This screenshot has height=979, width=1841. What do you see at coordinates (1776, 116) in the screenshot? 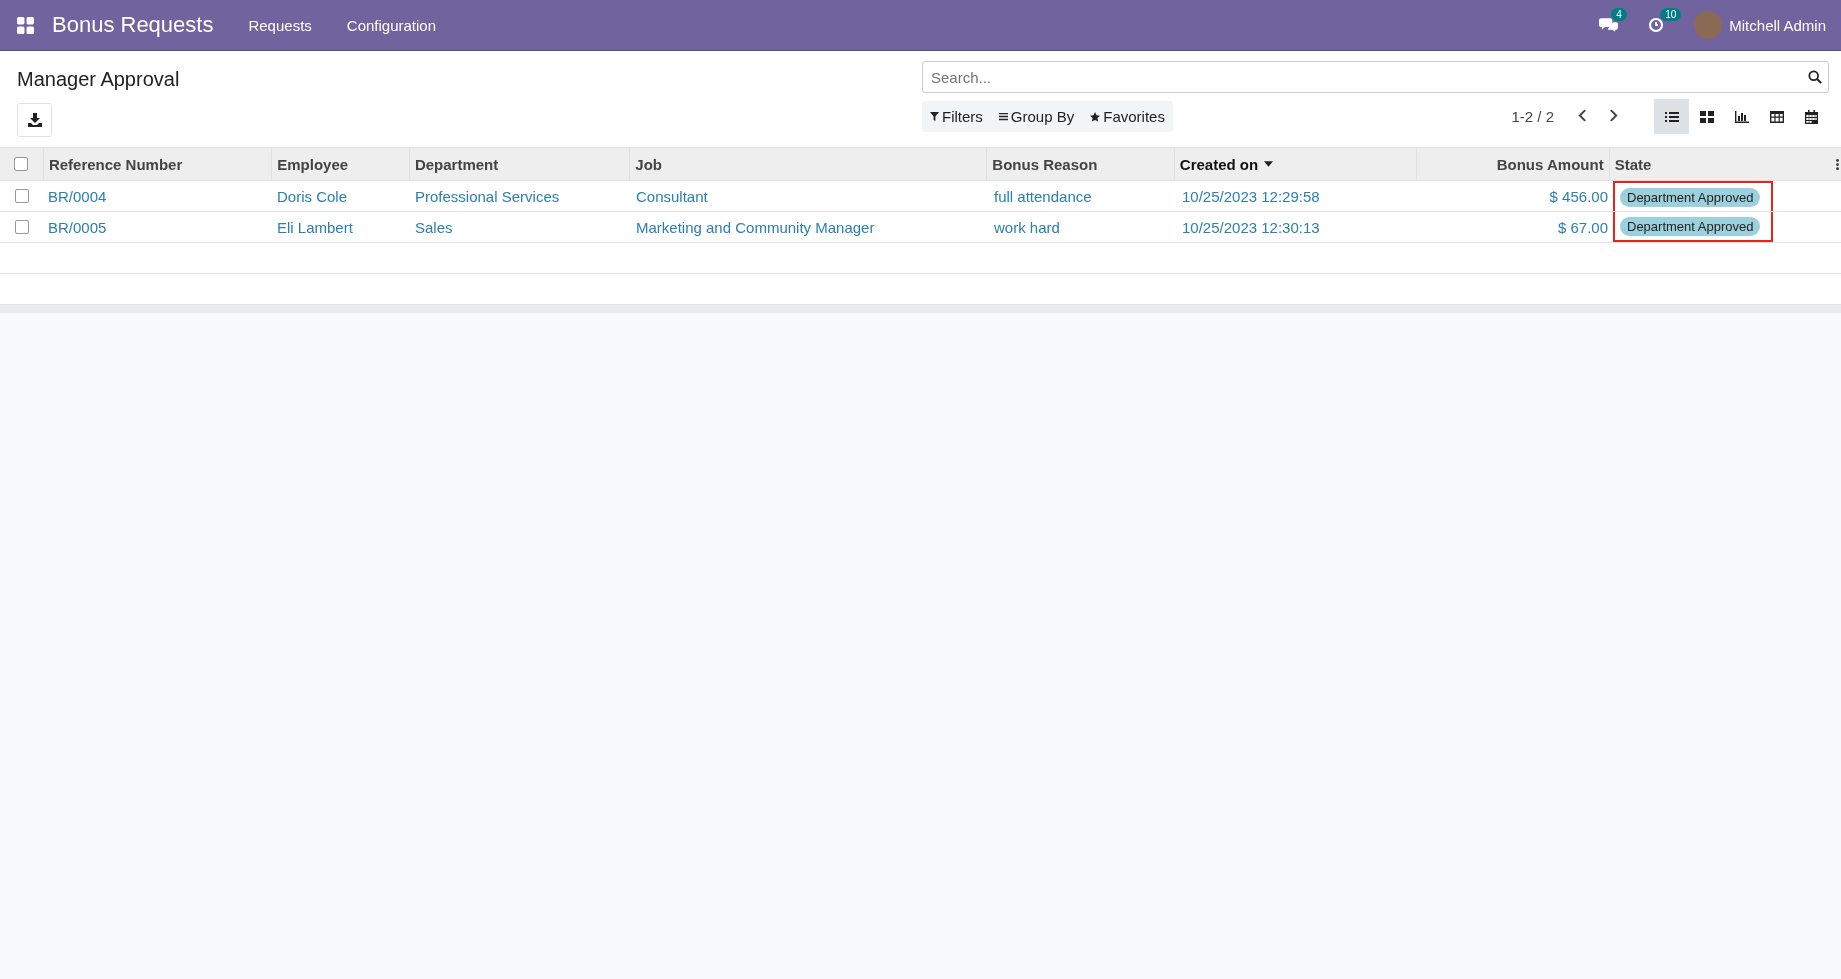
I see `table-icon` at bounding box center [1776, 116].